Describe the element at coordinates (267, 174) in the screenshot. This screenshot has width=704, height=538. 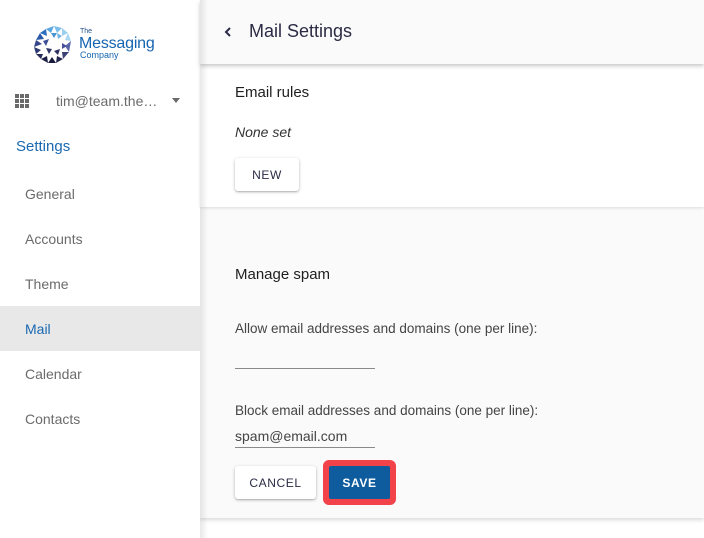
I see `new-rule-button: NEW` at that location.